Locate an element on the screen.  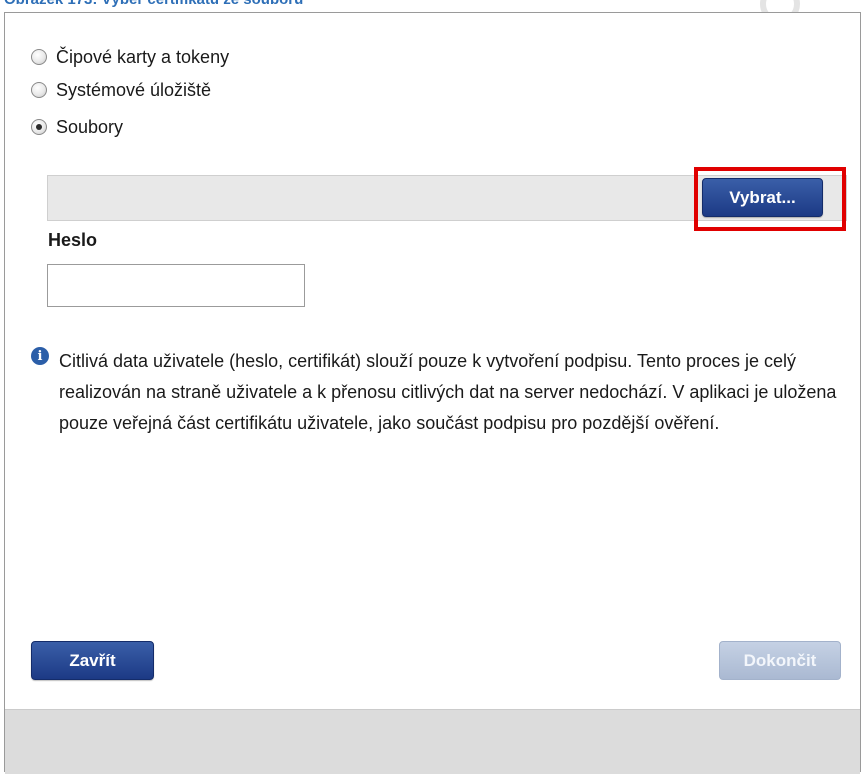
finish-button: Dokončit is located at coordinates (780, 660).